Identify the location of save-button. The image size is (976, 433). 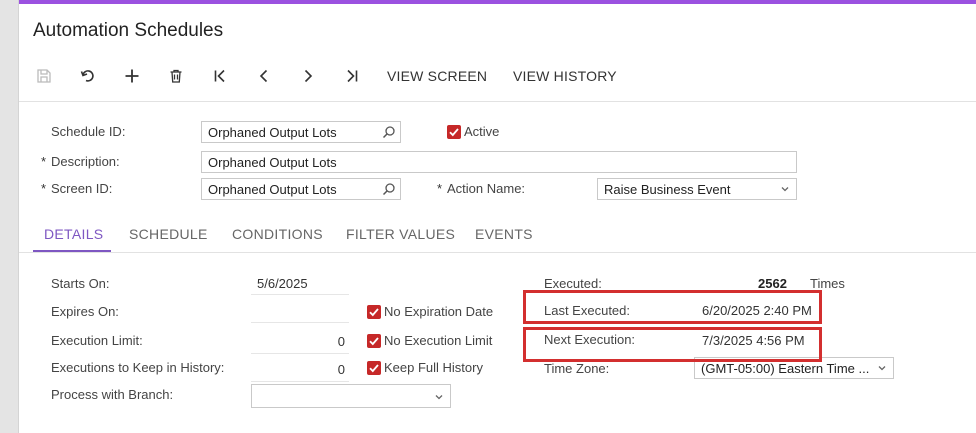
(44, 76).